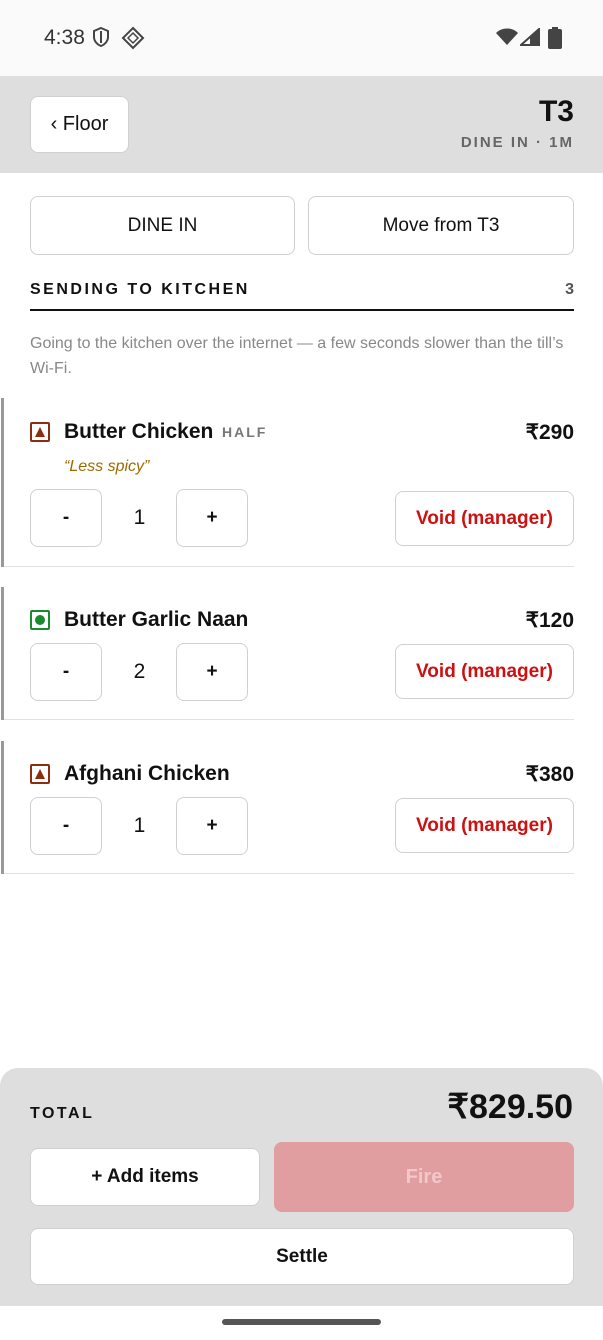  What do you see at coordinates (62, 1113) in the screenshot?
I see `total-label: TOTAL` at bounding box center [62, 1113].